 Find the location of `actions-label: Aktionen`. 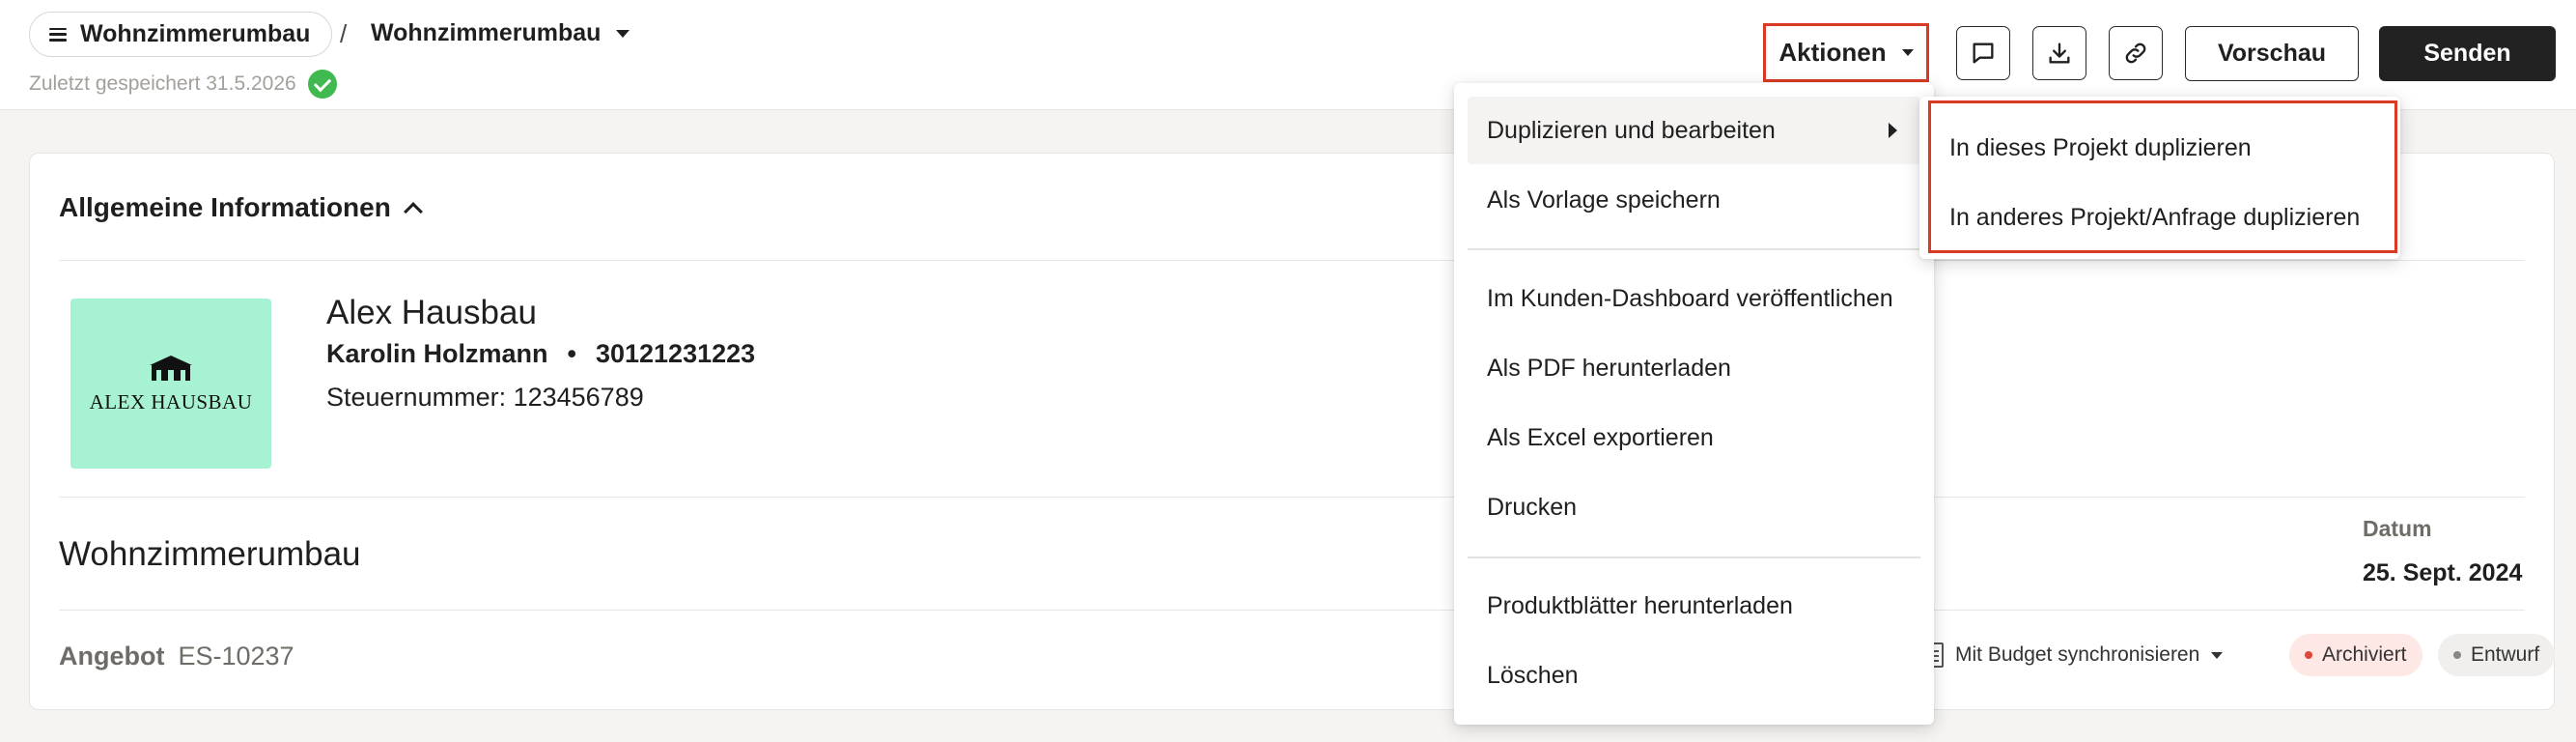

actions-label: Aktionen is located at coordinates (1833, 53).